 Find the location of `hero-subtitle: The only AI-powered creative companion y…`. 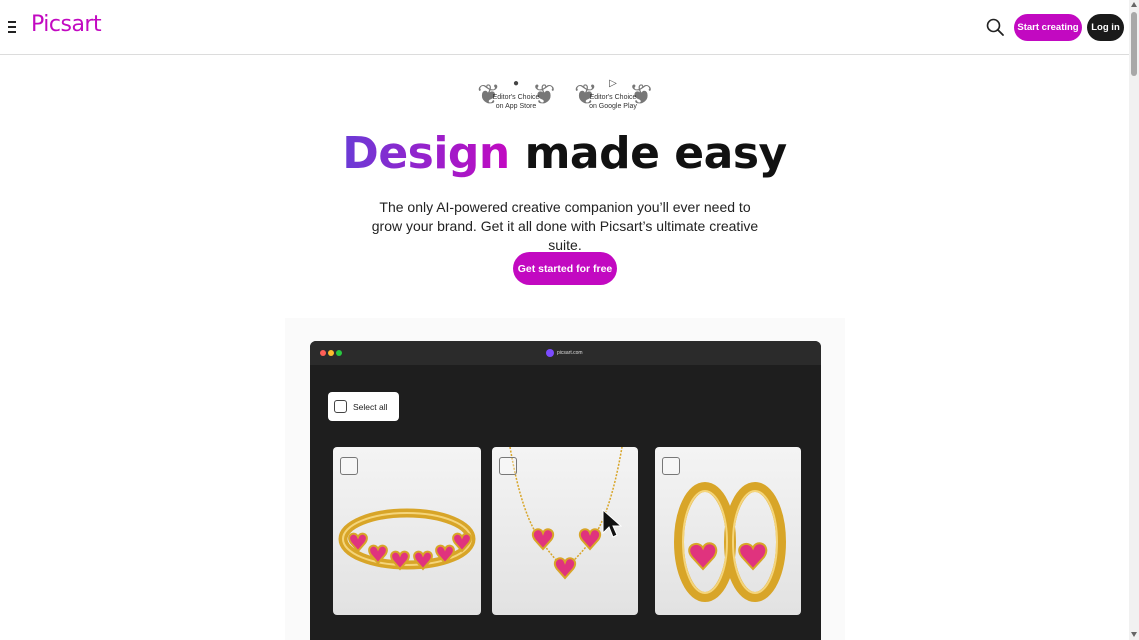

hero-subtitle: The only AI-powered creative companion y… is located at coordinates (565, 226).